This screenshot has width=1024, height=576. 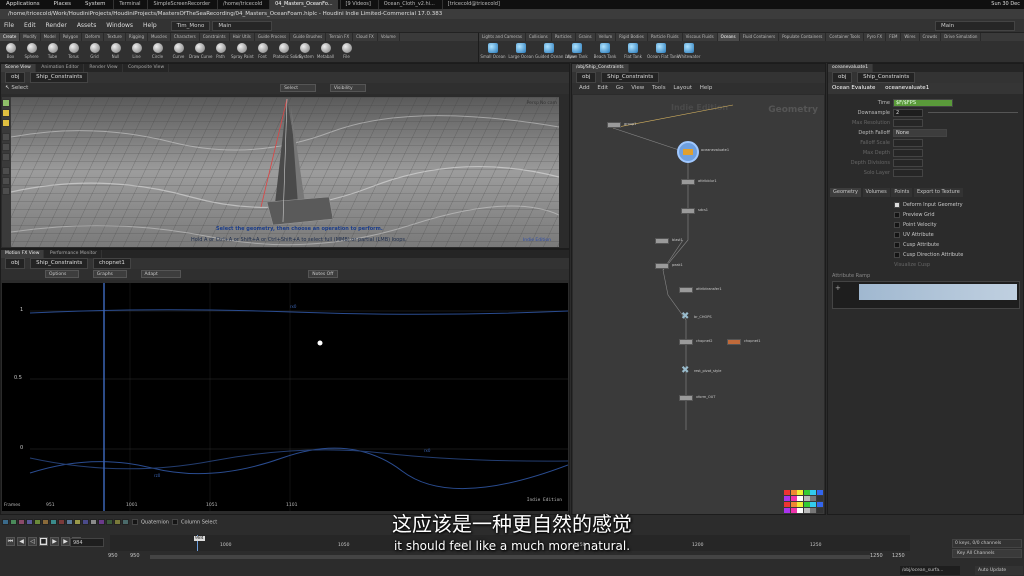 I want to click on menu-edit: Edit, so click(x=30, y=26).